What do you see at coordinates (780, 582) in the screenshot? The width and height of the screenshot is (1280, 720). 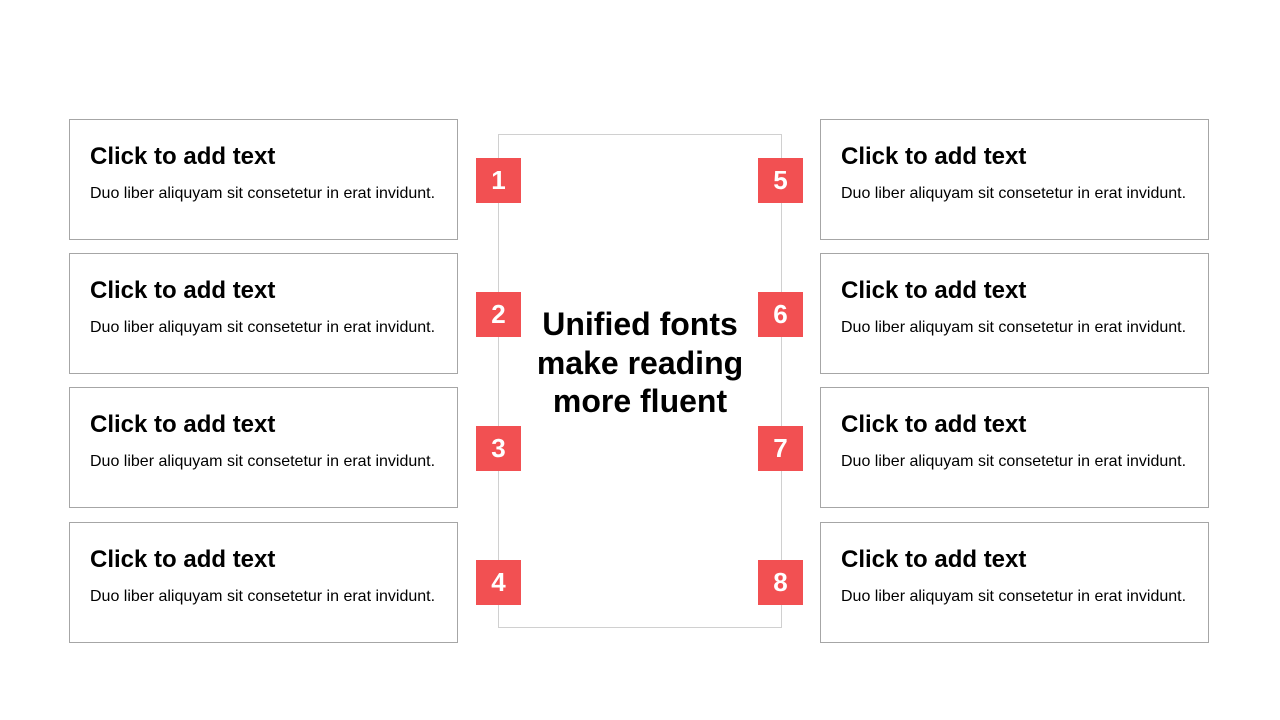 I see `number-badge-8: 8` at bounding box center [780, 582].